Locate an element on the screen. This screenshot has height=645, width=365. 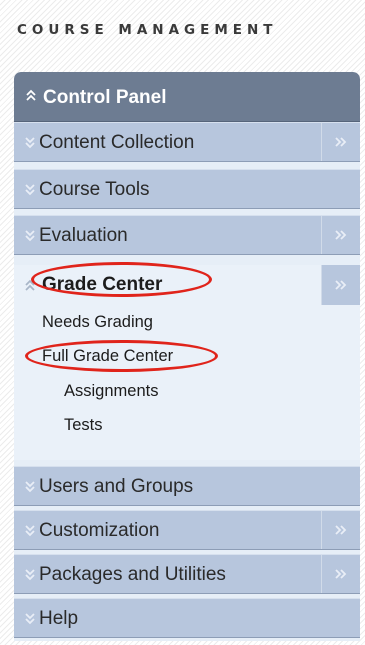
menu-item-label: Help is located at coordinates (59, 618).